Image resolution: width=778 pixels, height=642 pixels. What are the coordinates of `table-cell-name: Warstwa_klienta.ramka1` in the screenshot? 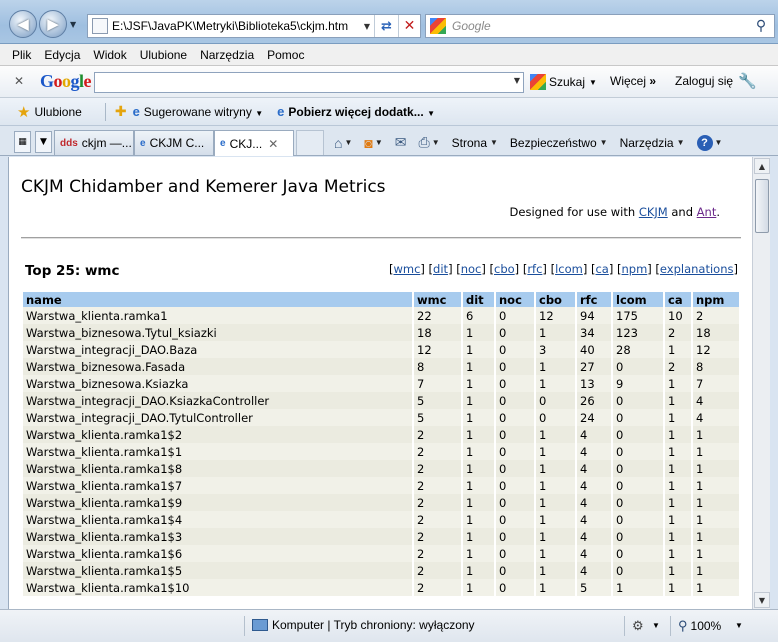 It's located at (218, 315).